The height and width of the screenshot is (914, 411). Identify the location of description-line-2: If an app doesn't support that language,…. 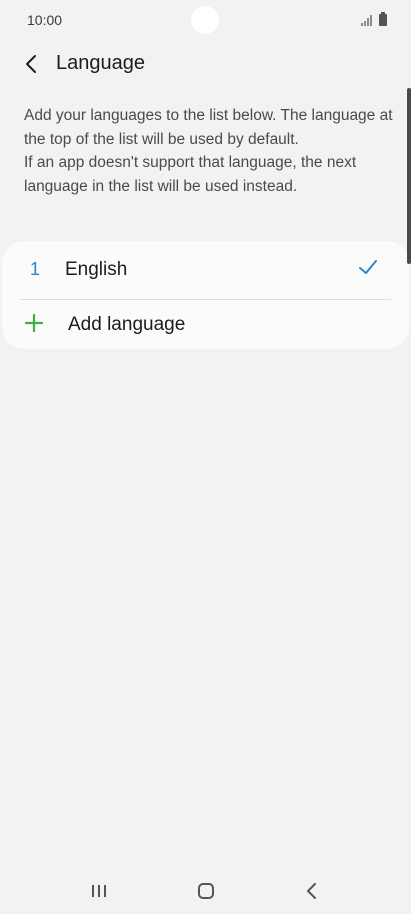
(190, 174).